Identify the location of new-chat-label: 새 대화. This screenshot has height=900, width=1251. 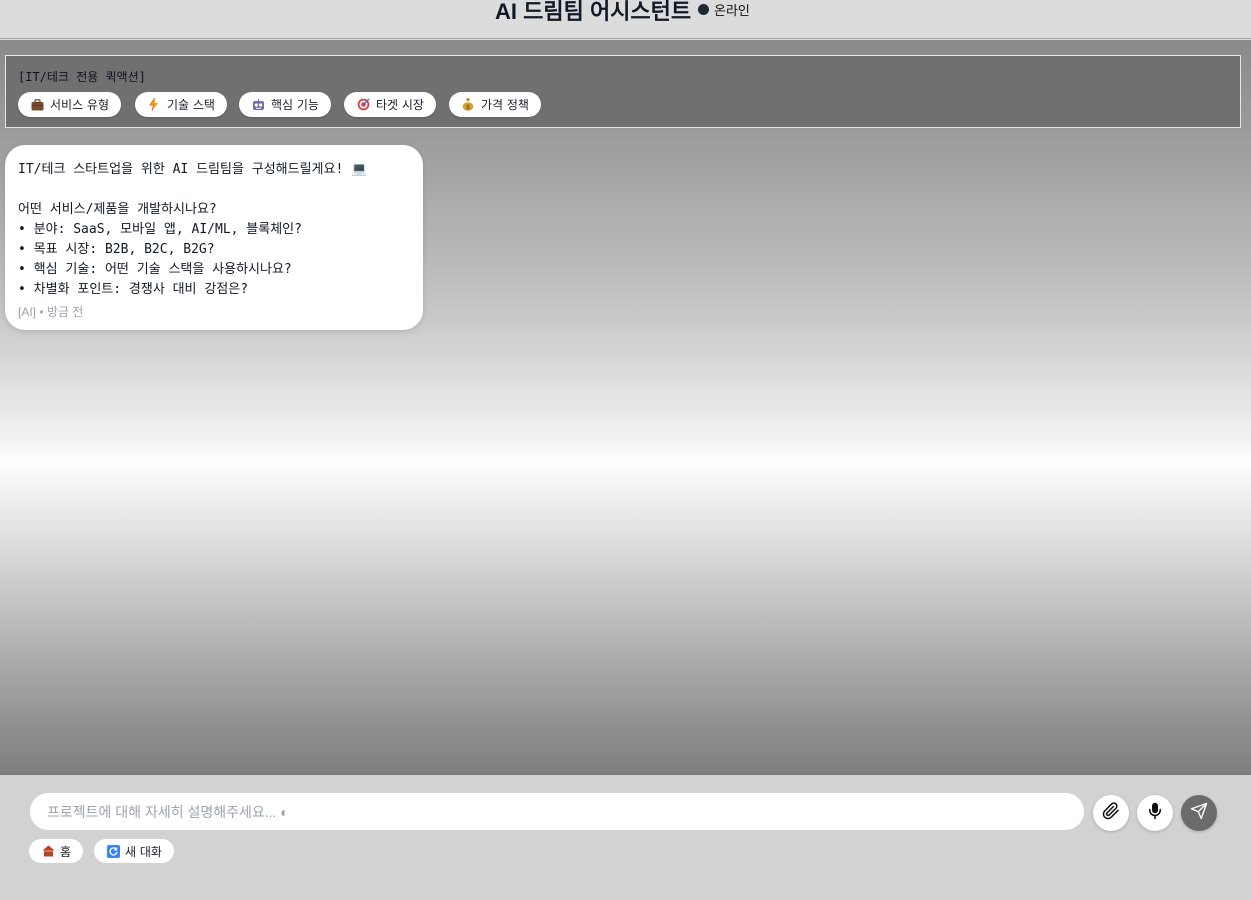
(143, 851).